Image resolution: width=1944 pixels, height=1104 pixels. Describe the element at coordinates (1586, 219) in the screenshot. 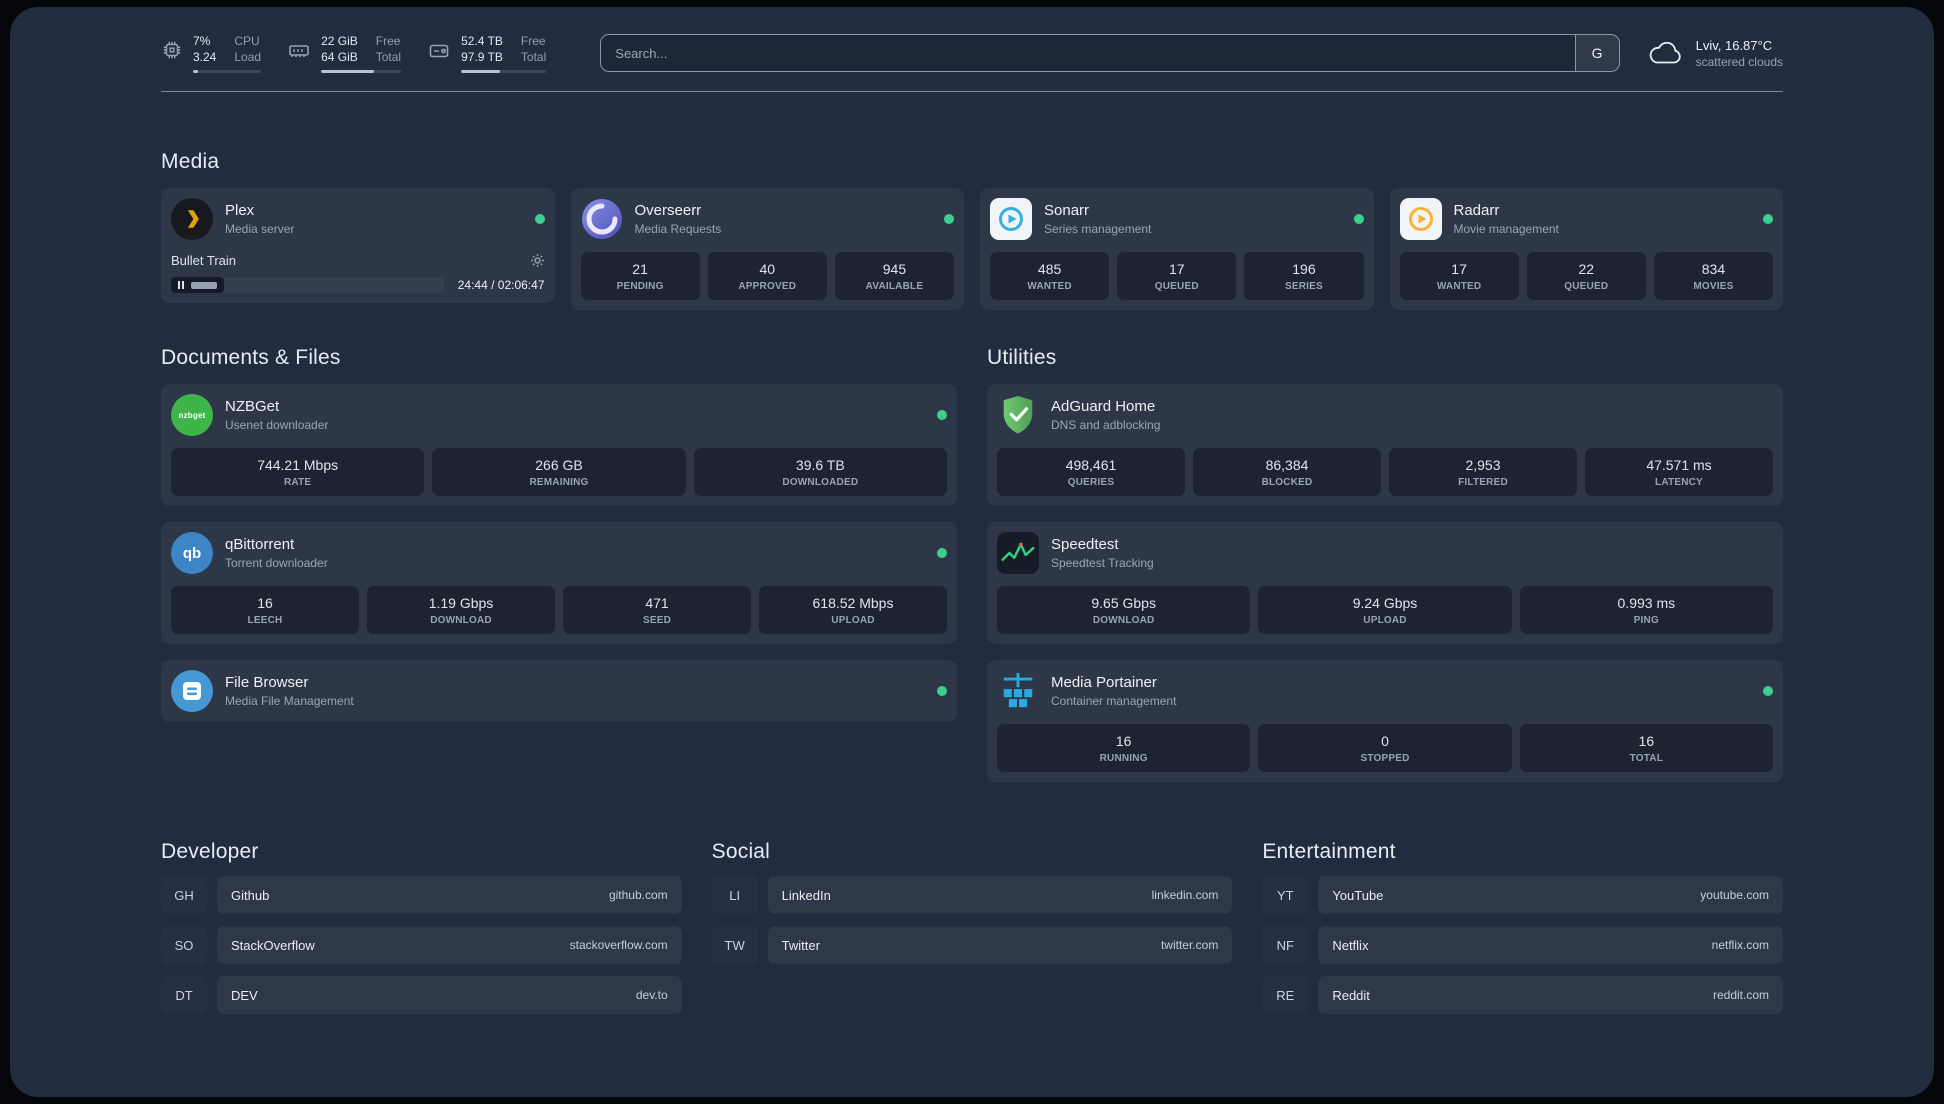

I see `service-link-radarr: Radarr Movie management` at that location.